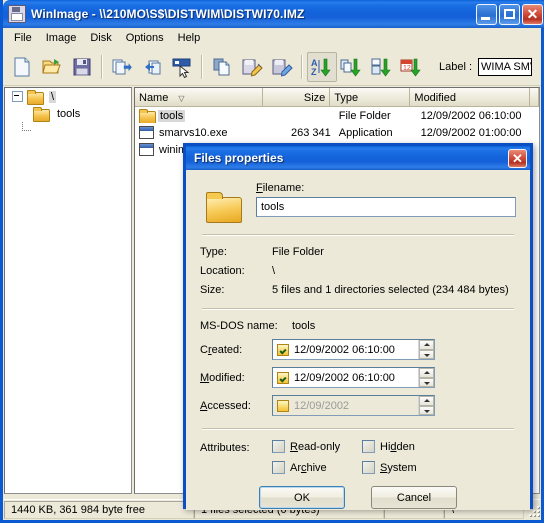 The width and height of the screenshot is (544, 523). Describe the element at coordinates (486, 14) in the screenshot. I see `minimize-button` at that location.